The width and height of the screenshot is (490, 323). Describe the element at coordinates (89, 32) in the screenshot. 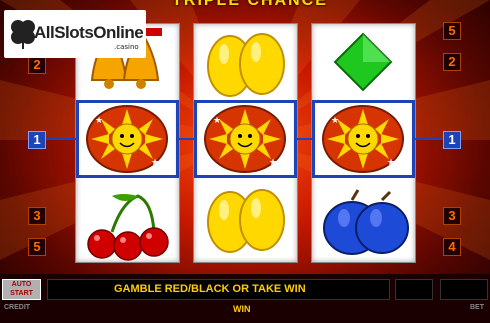

I see `logo-brand: AllSlotsOnline` at that location.